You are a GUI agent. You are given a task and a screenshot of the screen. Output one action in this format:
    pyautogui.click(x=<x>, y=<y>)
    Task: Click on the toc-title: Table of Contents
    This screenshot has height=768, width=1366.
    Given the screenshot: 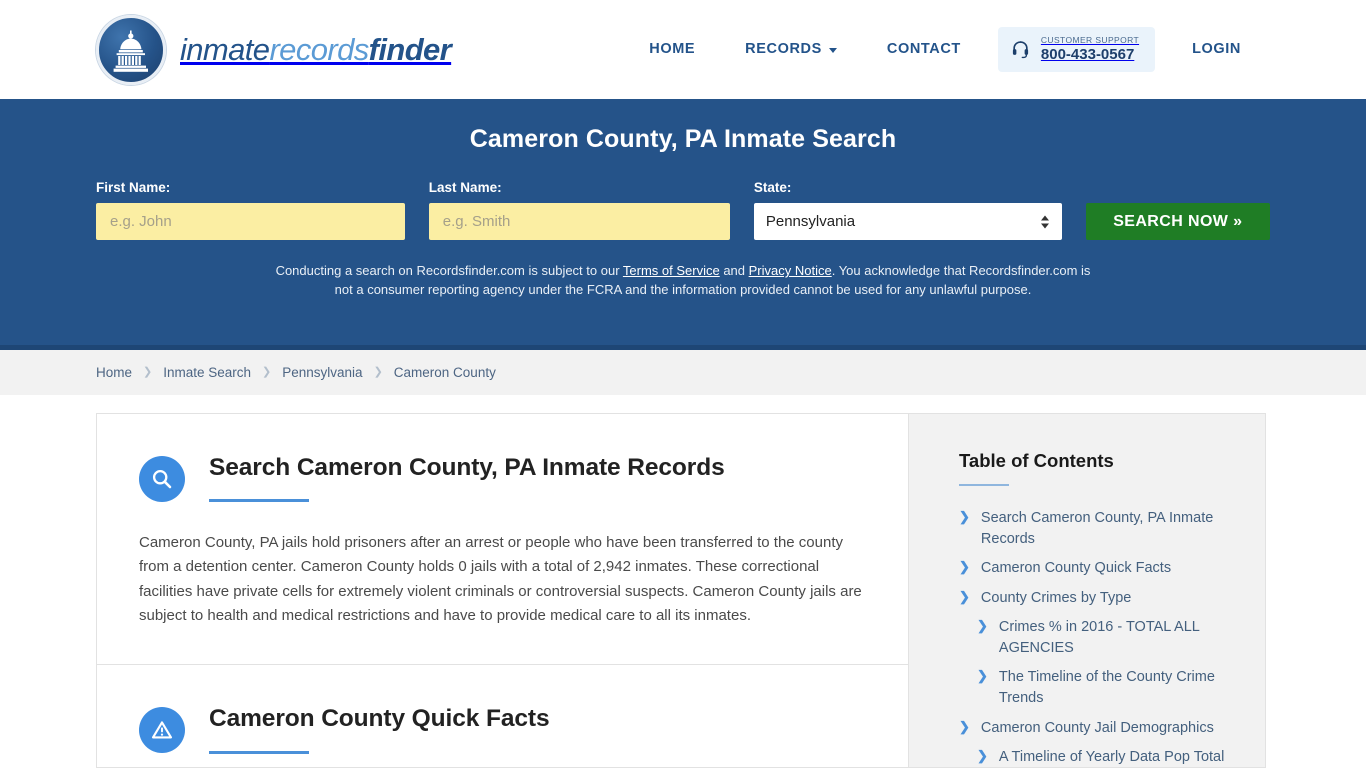 What is the action you would take?
    pyautogui.click(x=1036, y=460)
    